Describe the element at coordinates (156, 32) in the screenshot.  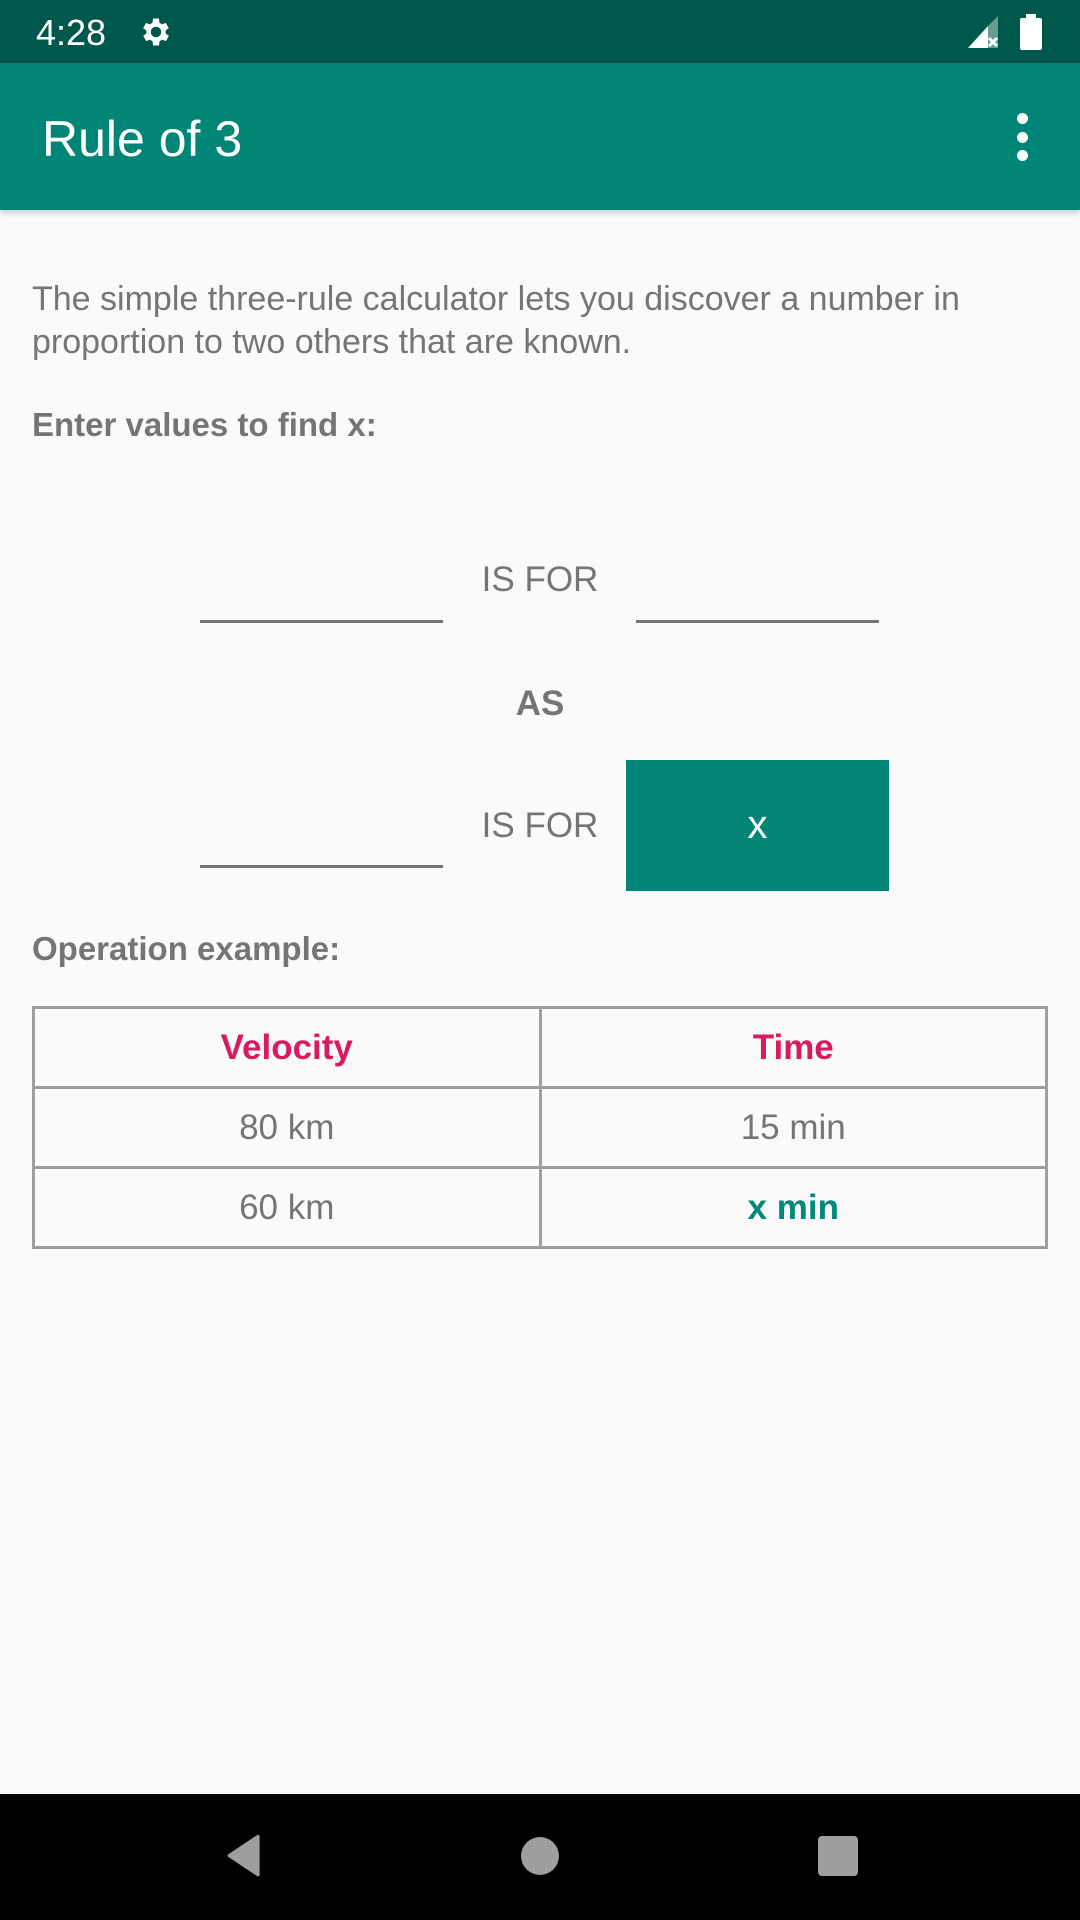
I see `gear-icon` at that location.